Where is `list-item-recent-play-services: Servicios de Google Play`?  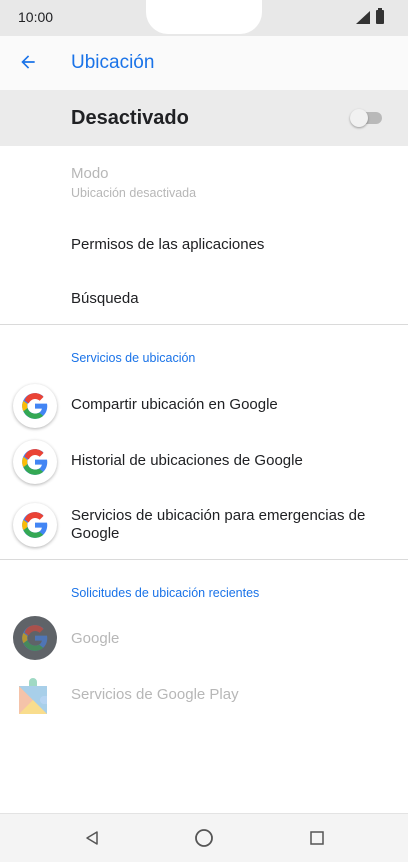 list-item-recent-play-services: Servicios de Google Play is located at coordinates (204, 696).